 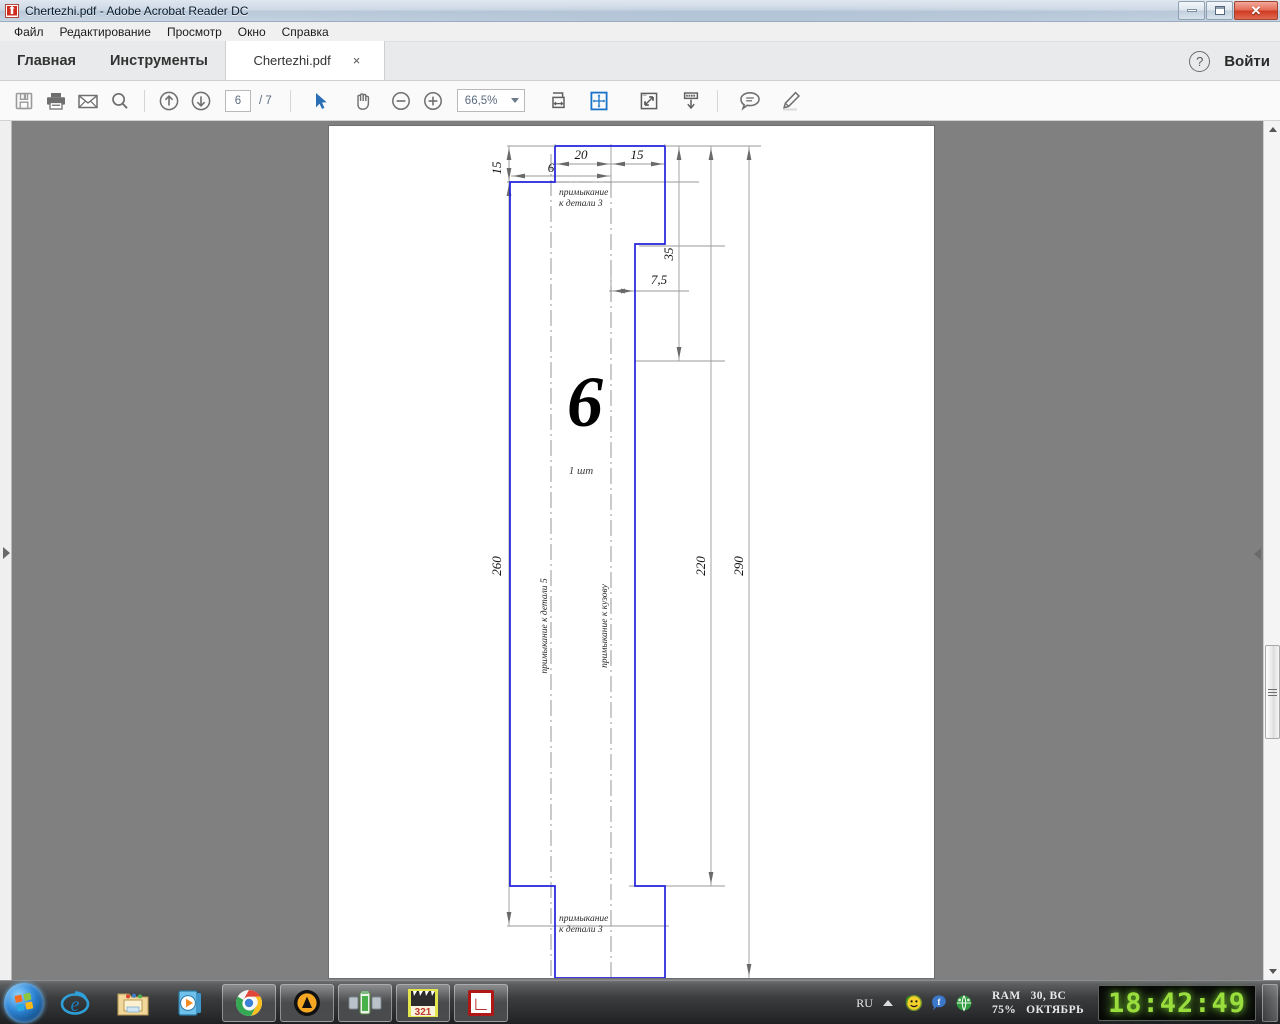 I want to click on movie-clapper-icon: 321, so click(x=423, y=1003).